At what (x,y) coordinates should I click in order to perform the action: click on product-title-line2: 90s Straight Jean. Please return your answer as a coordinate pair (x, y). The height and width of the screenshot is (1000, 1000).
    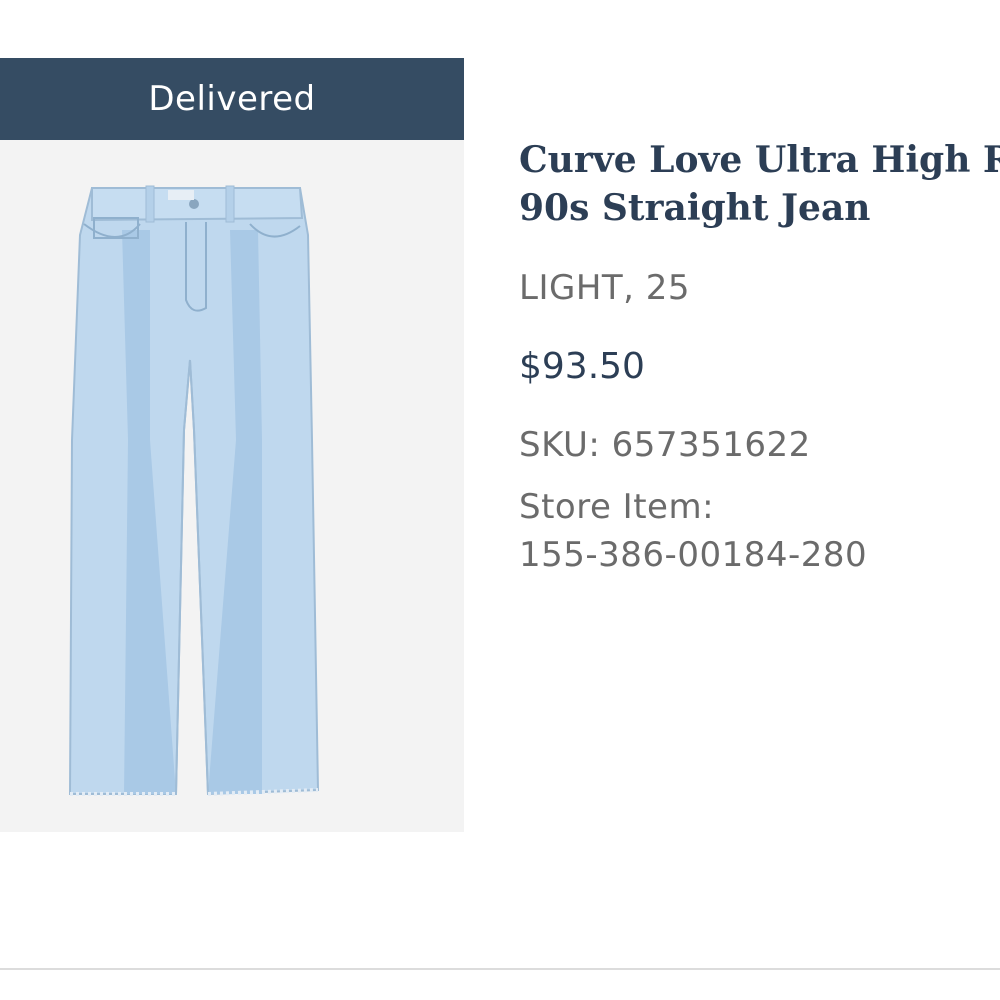
    Looking at the image, I should click on (695, 208).